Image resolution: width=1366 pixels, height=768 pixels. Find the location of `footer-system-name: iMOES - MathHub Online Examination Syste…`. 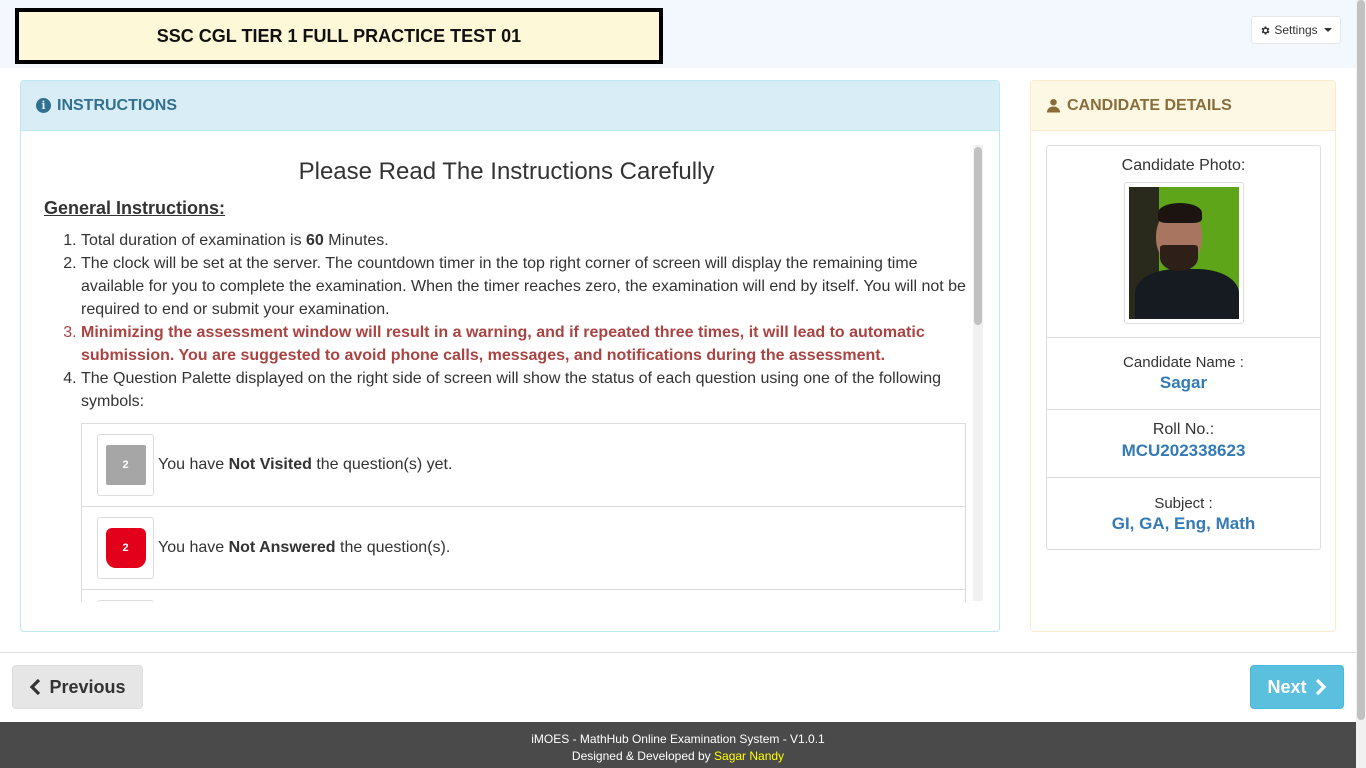

footer-system-name: iMOES - MathHub Online Examination Syste… is located at coordinates (678, 739).